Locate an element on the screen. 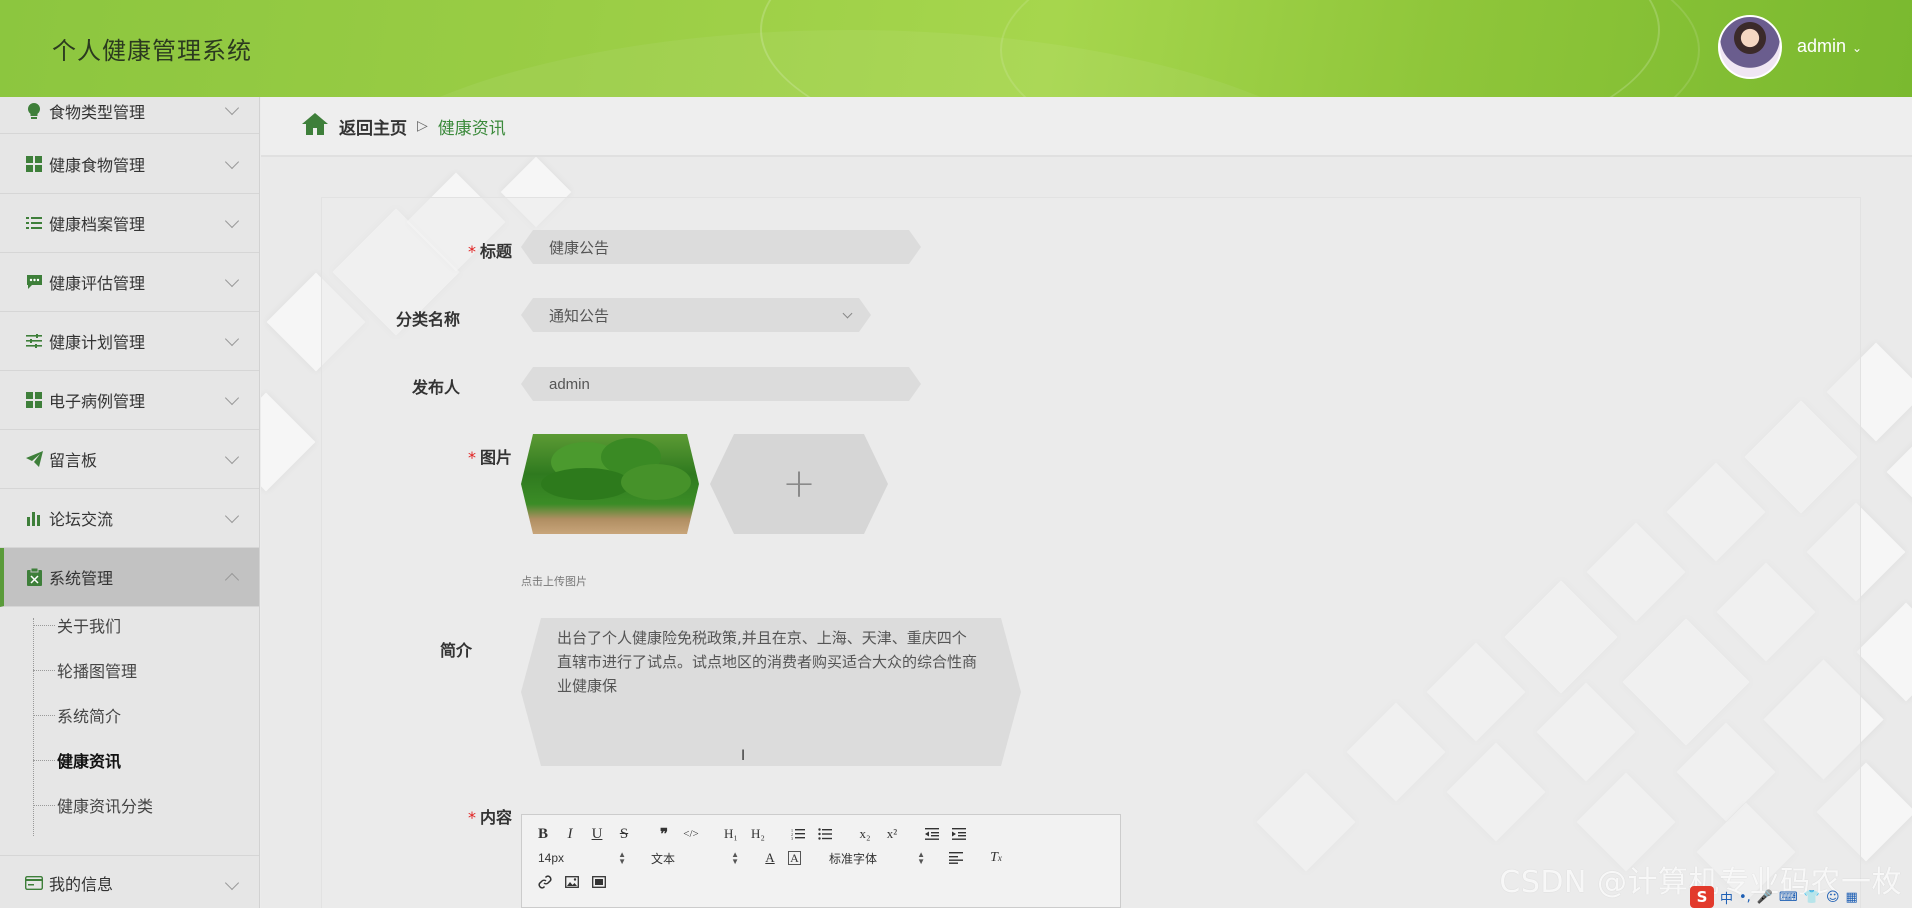 The height and width of the screenshot is (908, 1912). sidebar-item-health-plan: 健康计划管理 is located at coordinates (129, 341).